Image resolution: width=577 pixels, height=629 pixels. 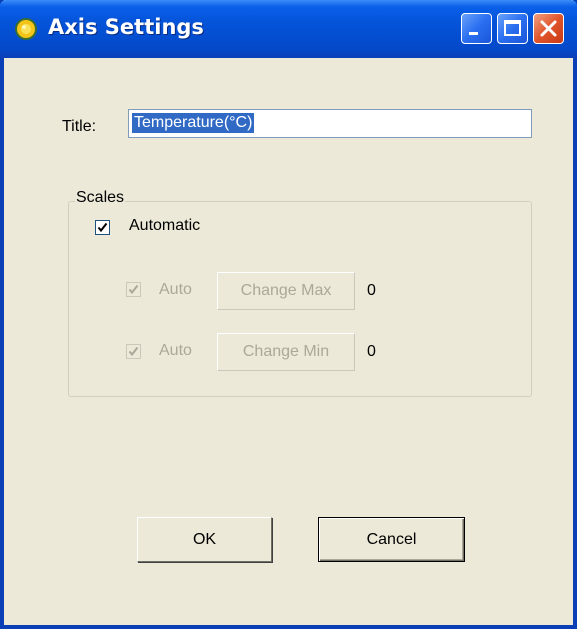 What do you see at coordinates (476, 28) in the screenshot?
I see `minimize-button` at bounding box center [476, 28].